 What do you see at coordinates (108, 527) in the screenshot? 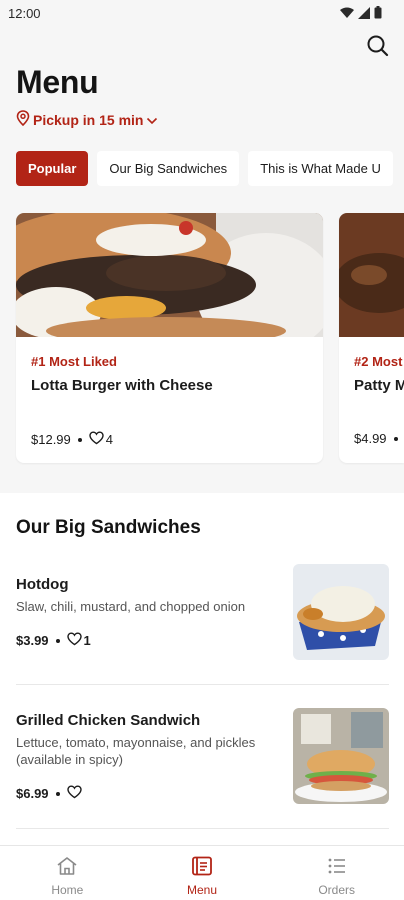
I see `section-title: Our Big Sandwiches` at bounding box center [108, 527].